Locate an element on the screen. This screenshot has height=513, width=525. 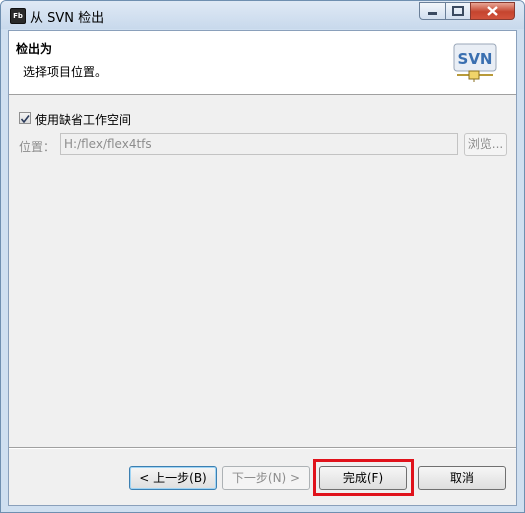
maximize-icon is located at coordinates (458, 11).